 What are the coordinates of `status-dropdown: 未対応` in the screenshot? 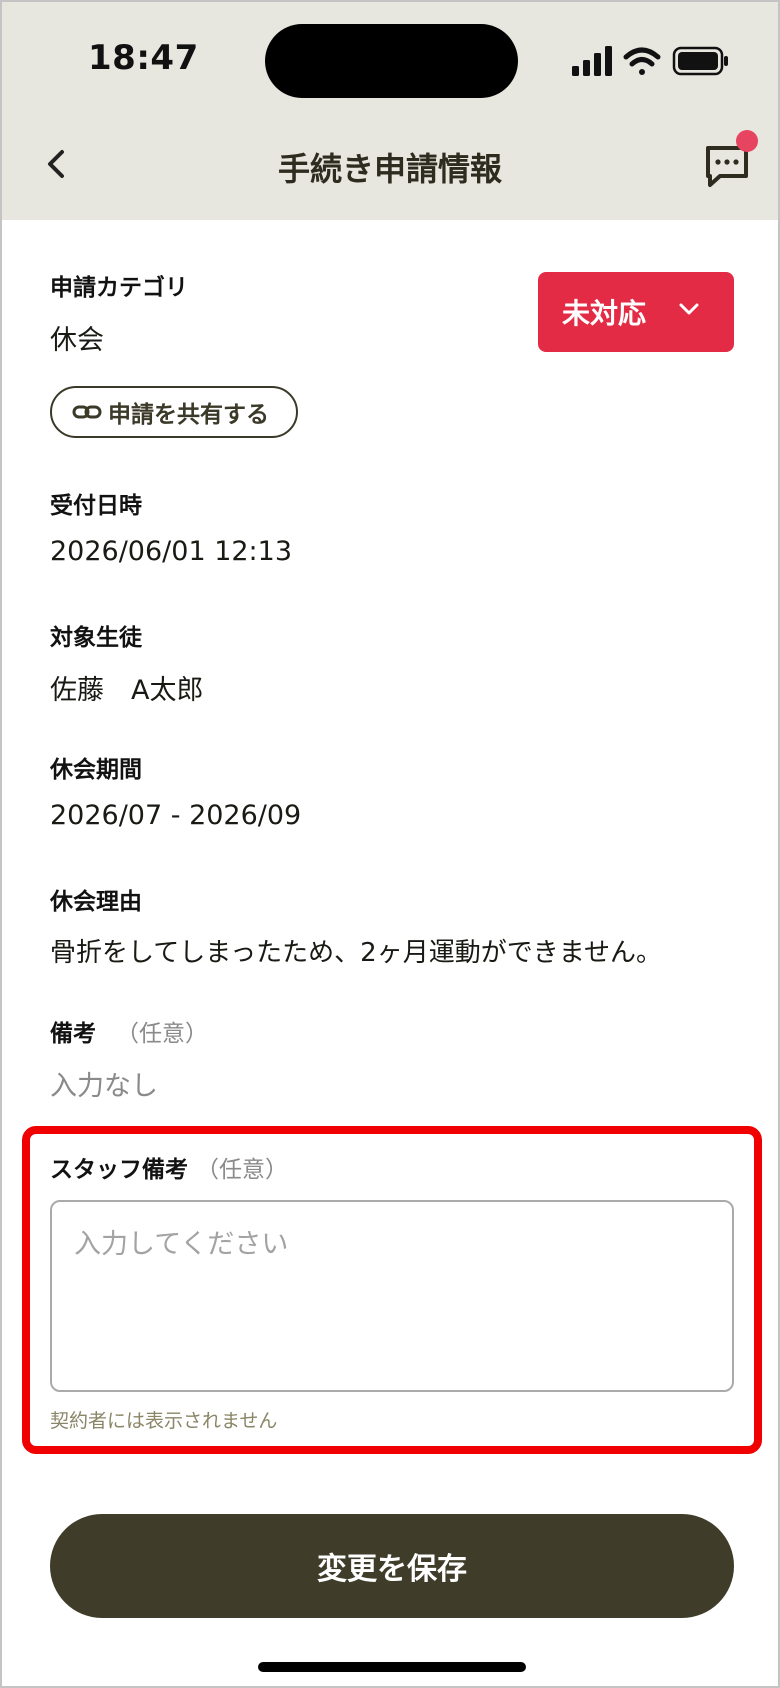 It's located at (636, 312).